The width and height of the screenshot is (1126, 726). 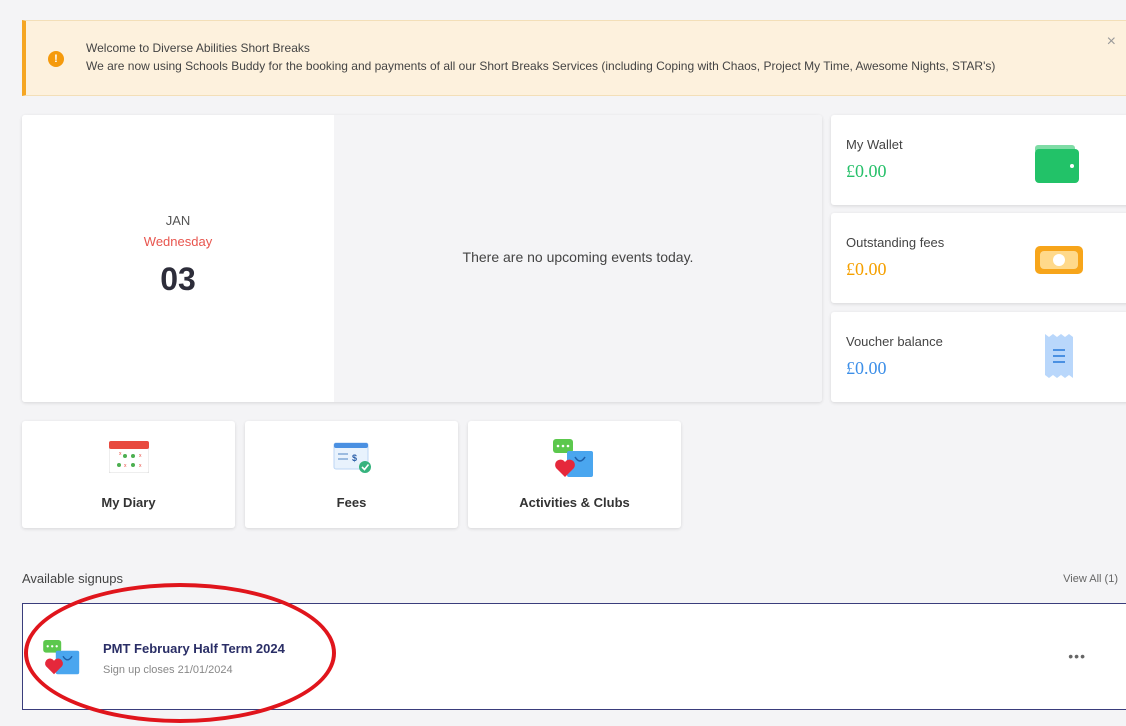 What do you see at coordinates (866, 171) in the screenshot?
I see `wallet-value: £0.00` at bounding box center [866, 171].